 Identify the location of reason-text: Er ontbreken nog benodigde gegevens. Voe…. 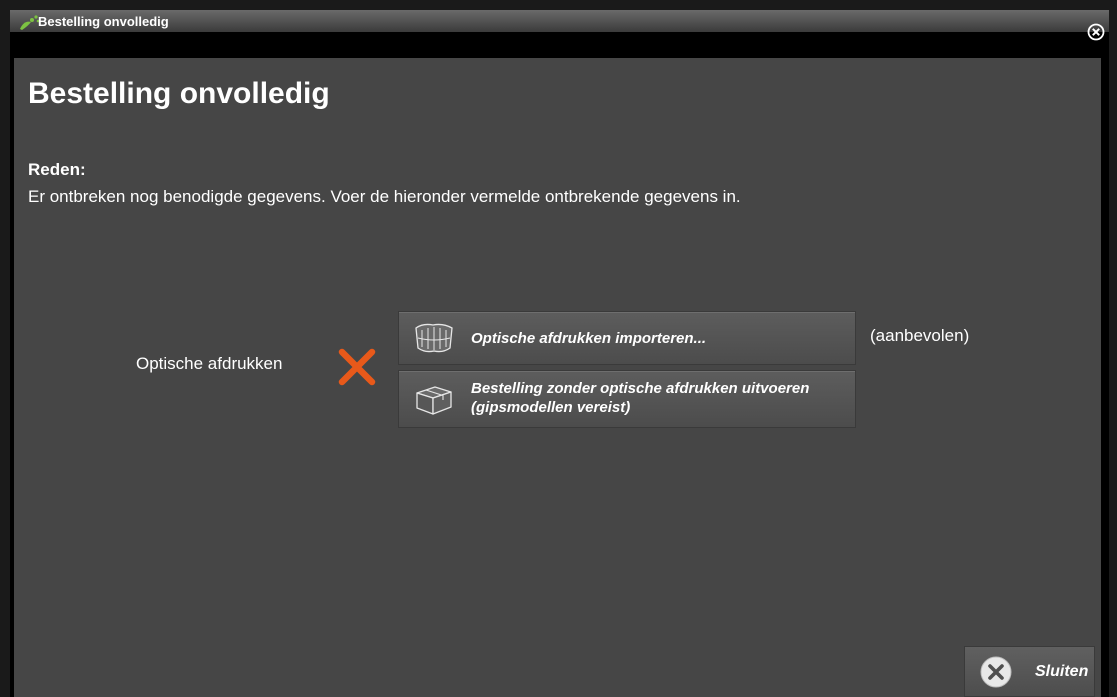
(384, 196).